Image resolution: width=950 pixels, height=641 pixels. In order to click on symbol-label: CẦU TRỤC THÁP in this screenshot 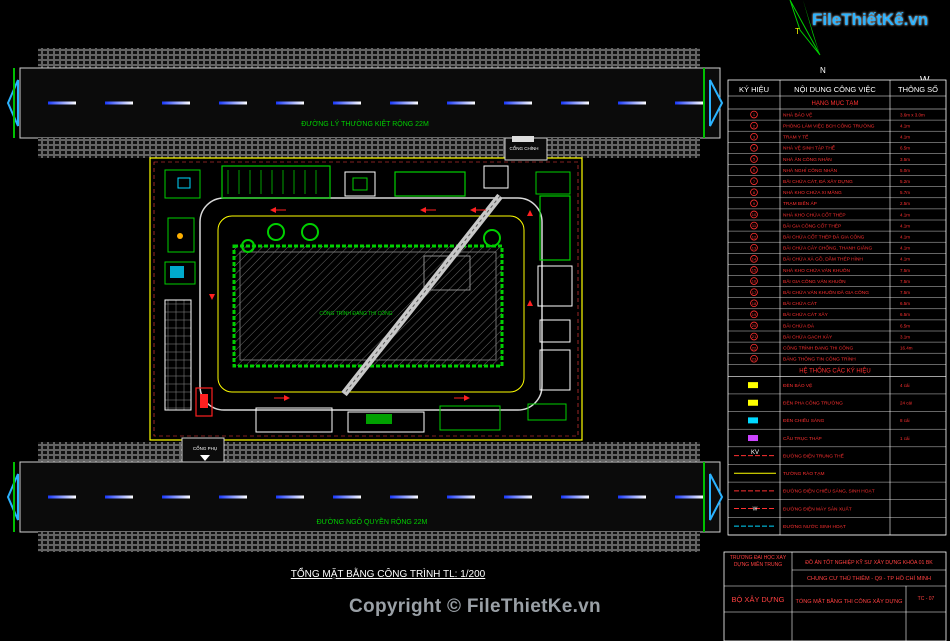, I will do `click(802, 438)`.